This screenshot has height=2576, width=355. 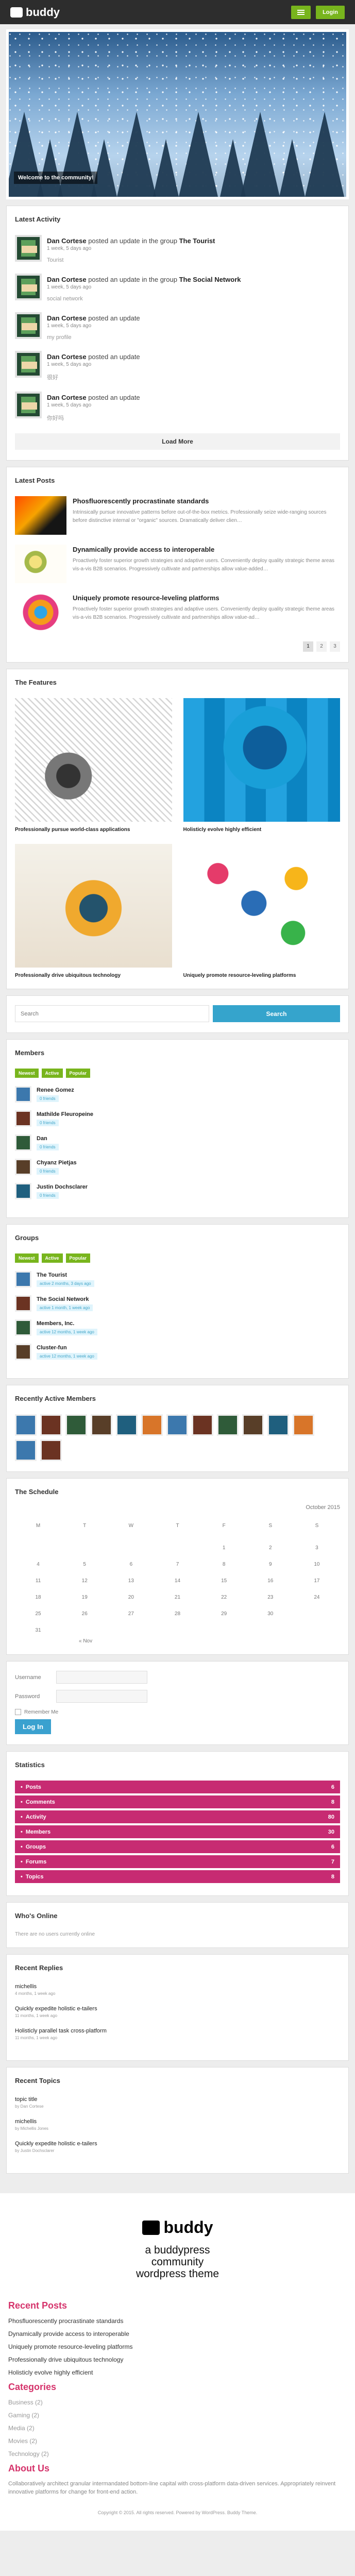 I want to click on footer-category-link: Media (2), so click(x=177, y=2428).